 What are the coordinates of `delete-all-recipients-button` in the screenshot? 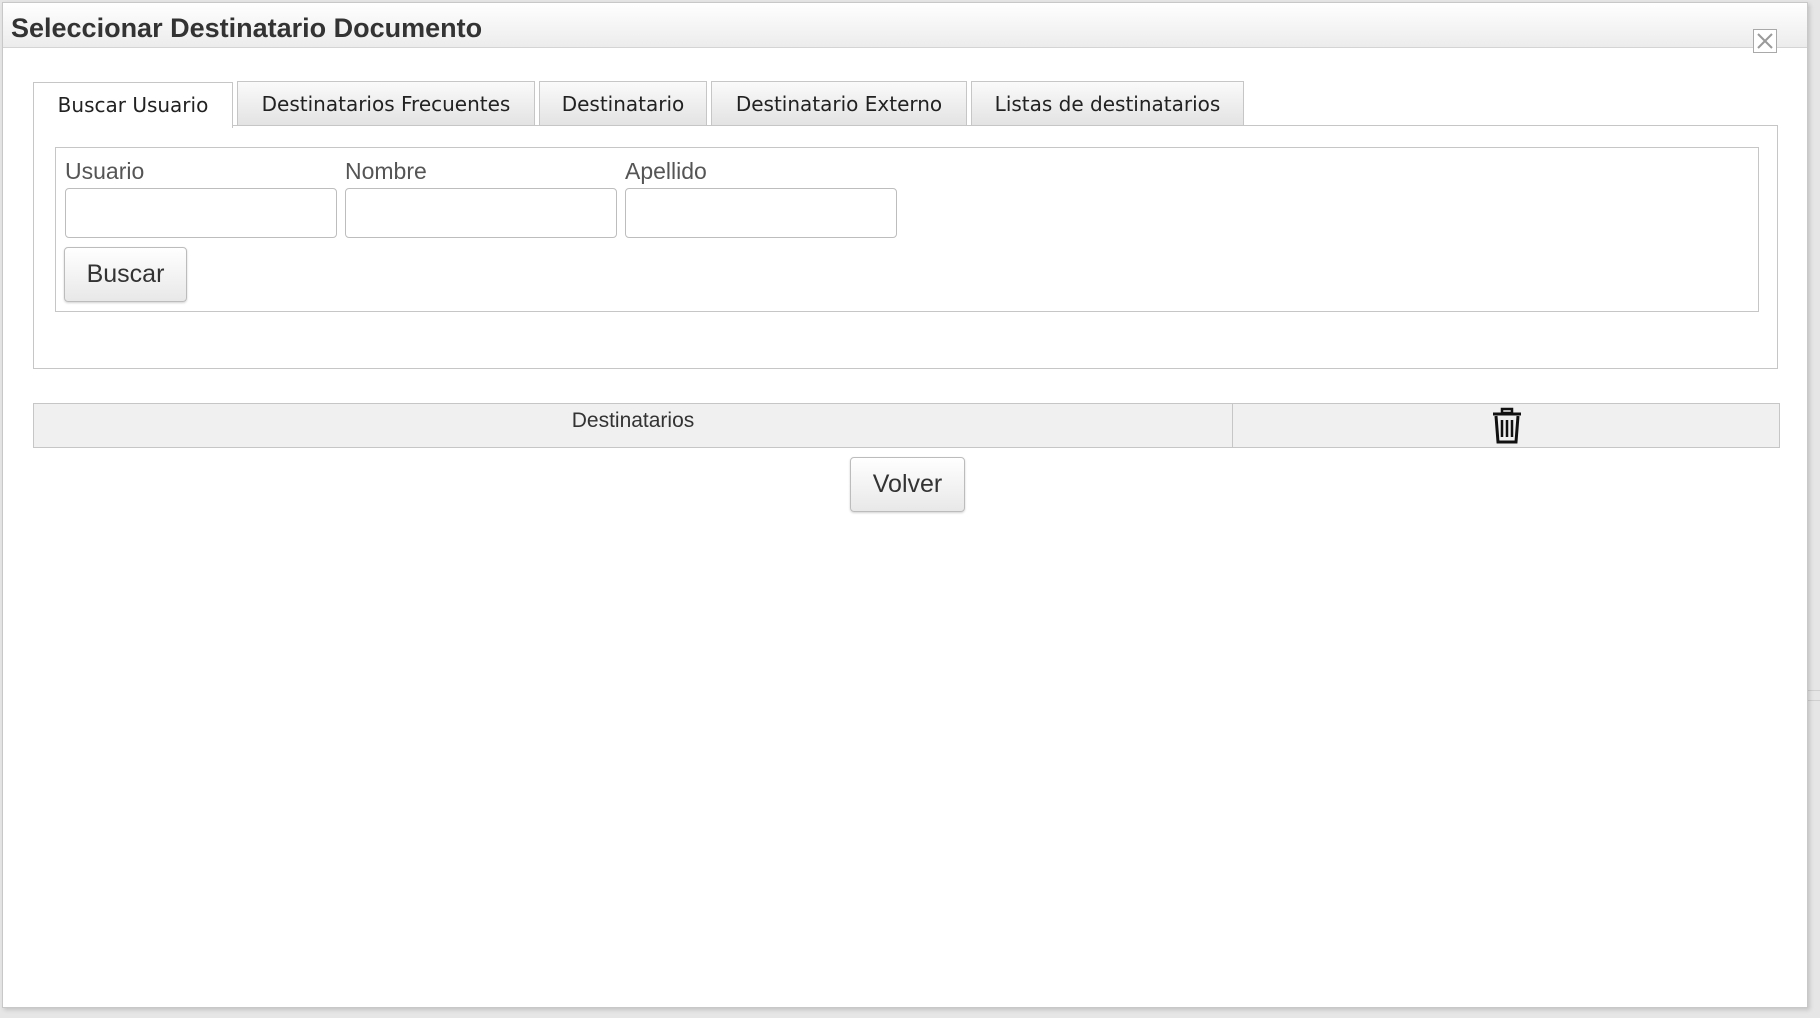 It's located at (1506, 425).